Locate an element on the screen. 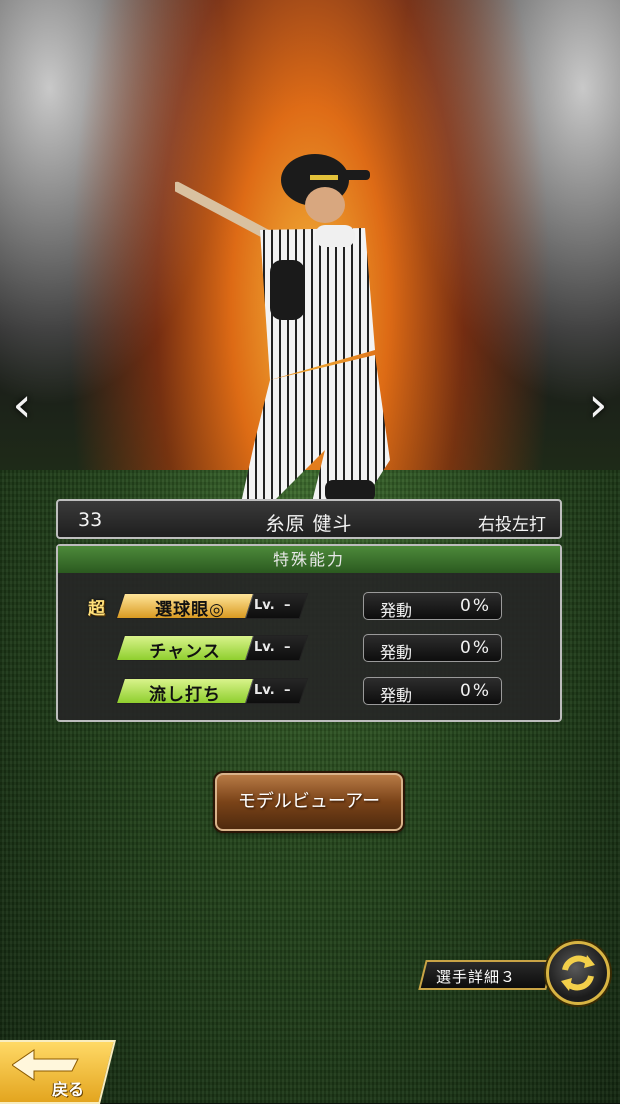  next-player-button: › is located at coordinates (598, 405).